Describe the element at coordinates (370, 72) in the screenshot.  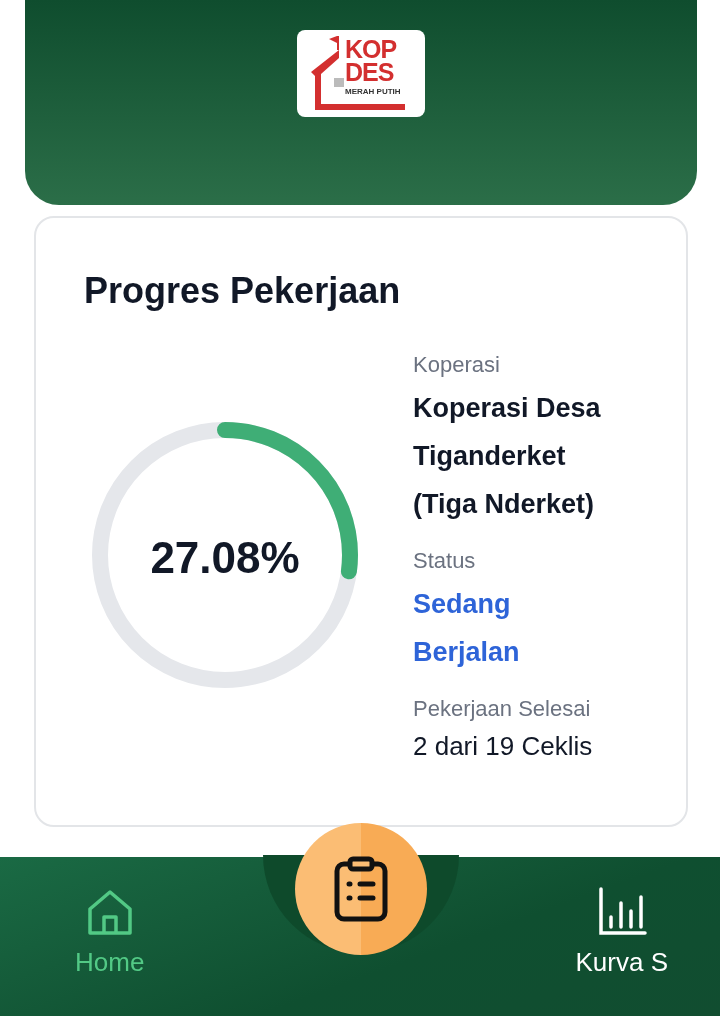
I see `logo-text: DES` at that location.